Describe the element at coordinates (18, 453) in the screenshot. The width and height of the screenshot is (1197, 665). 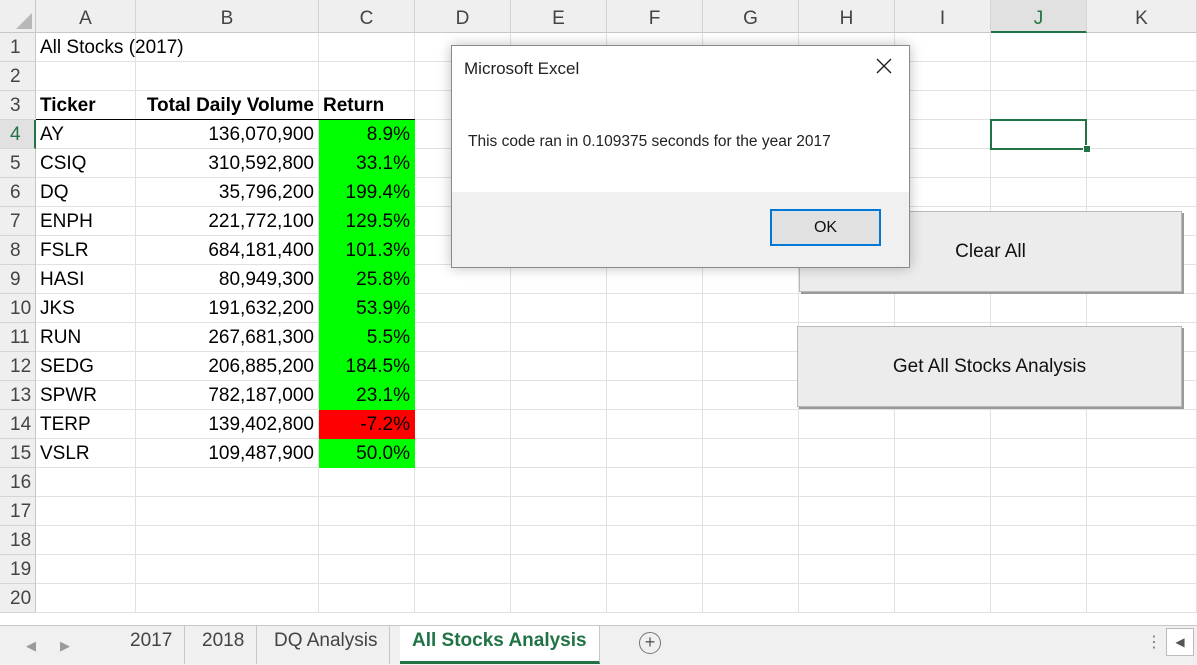
I see `row-header-15: 15` at that location.